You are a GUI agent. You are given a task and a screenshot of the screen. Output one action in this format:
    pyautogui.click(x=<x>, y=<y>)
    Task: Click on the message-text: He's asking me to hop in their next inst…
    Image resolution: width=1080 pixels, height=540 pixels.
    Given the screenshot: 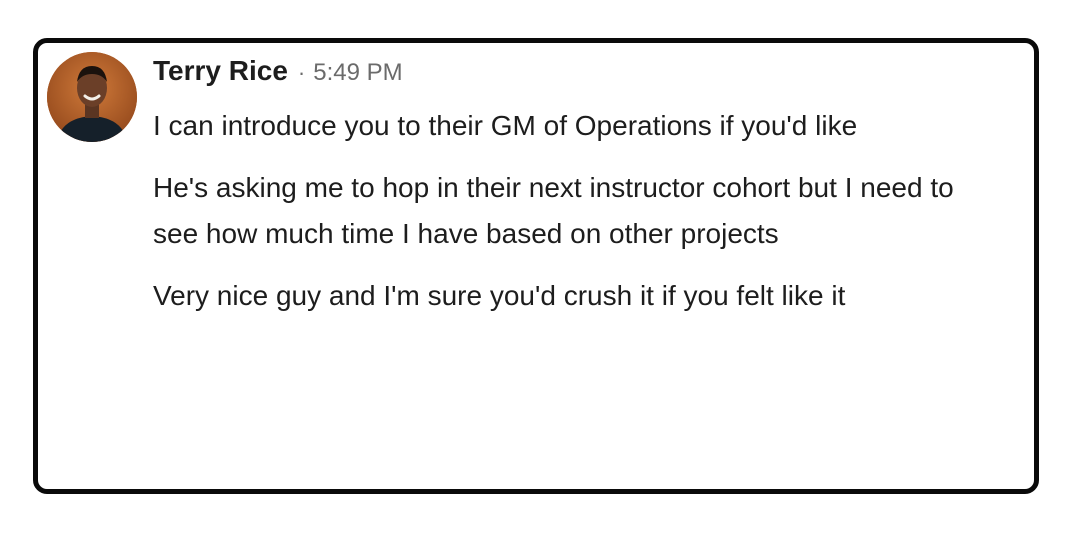 What is the action you would take?
    pyautogui.click(x=553, y=210)
    